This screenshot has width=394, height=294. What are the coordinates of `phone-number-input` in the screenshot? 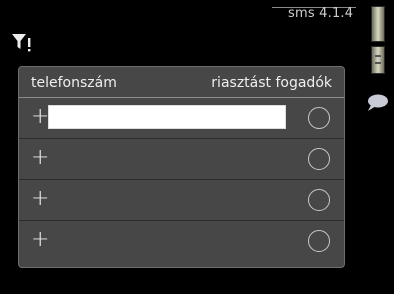 It's located at (167, 117).